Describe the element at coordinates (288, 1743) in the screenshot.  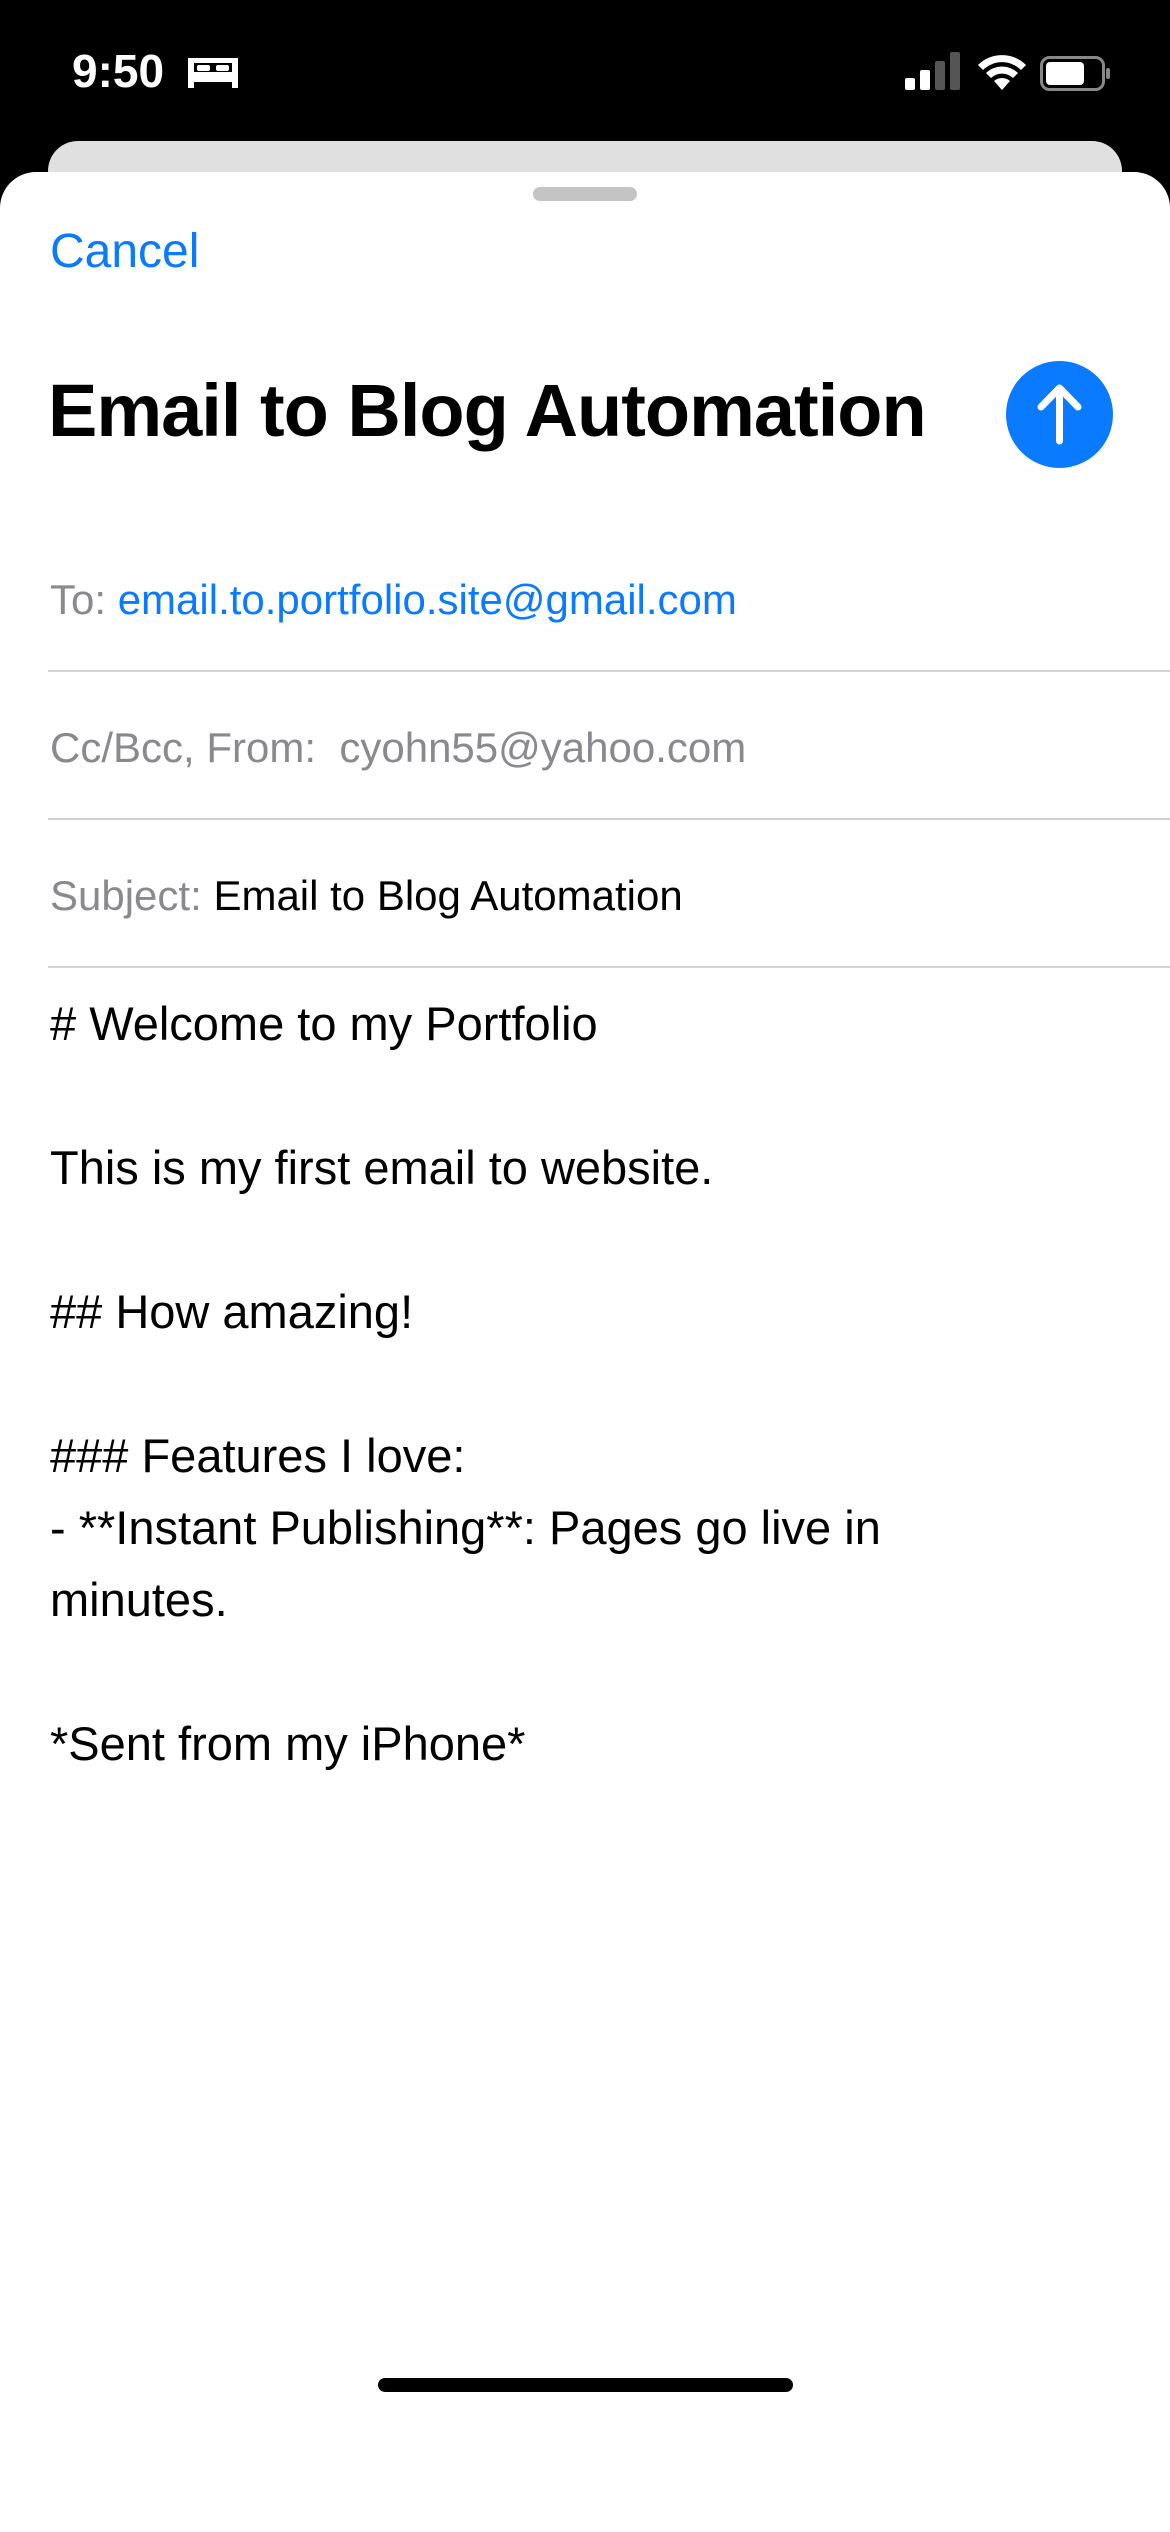
I see `body-line: *Sent from my iPhone*` at that location.